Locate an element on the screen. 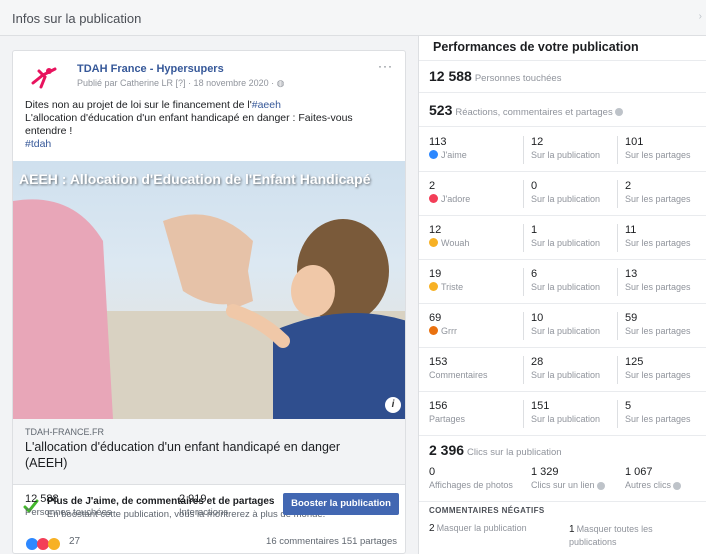  hide-all-posts-stat: 1 Masquer toutes les publications is located at coordinates (629, 535).